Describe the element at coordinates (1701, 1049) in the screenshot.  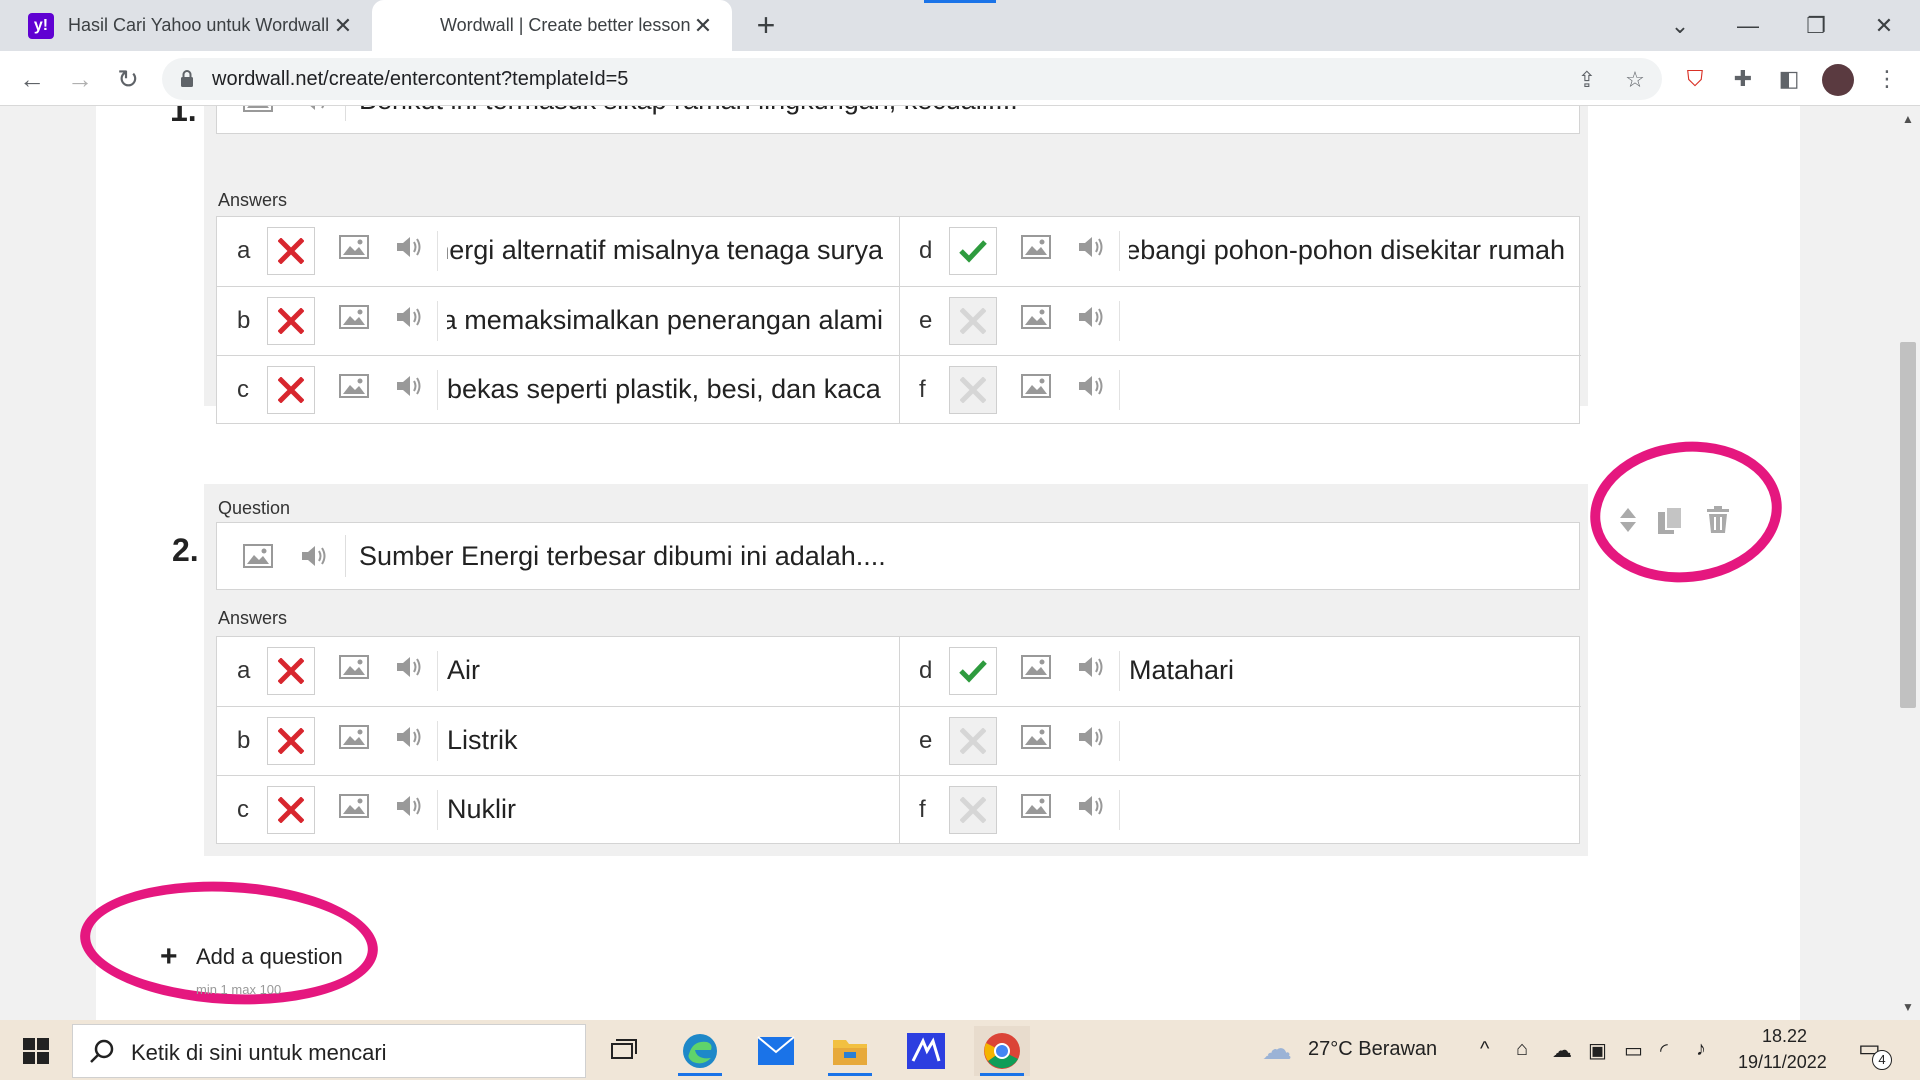
I see `volume-icon: ♪` at that location.